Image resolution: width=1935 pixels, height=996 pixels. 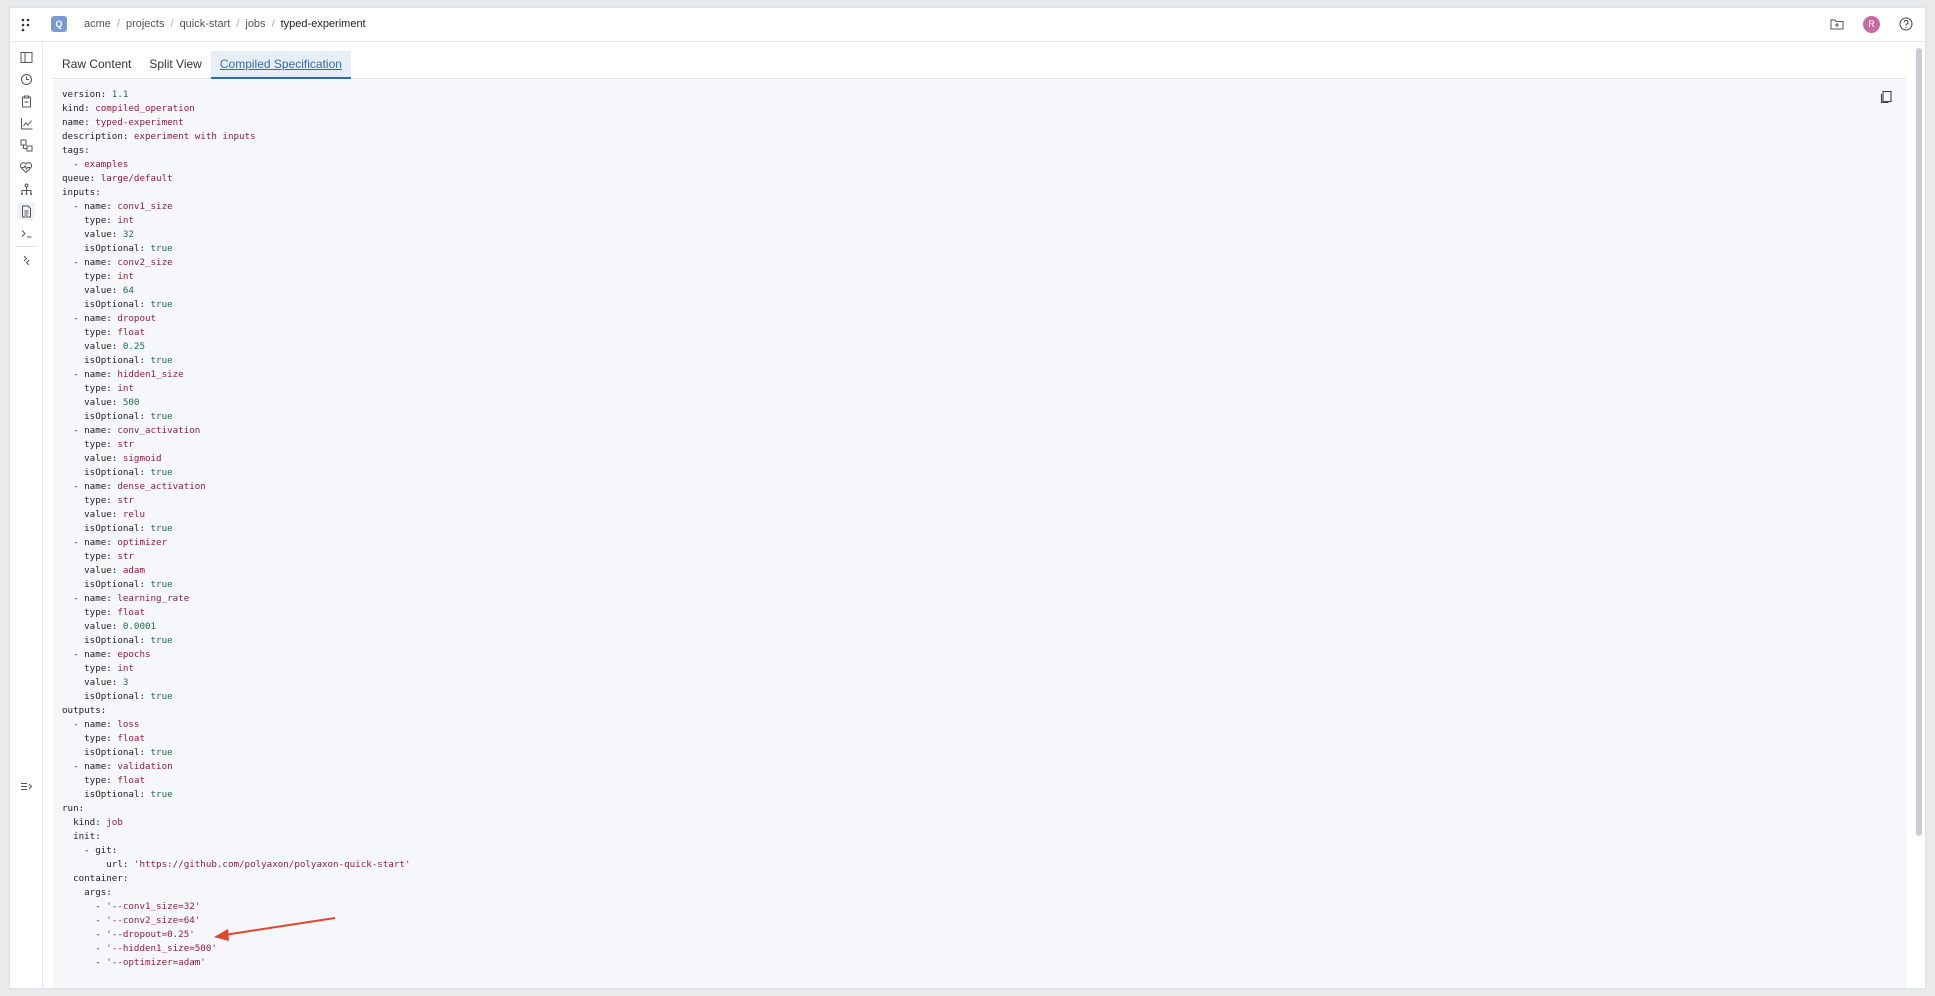 What do you see at coordinates (236, 949) in the screenshot?
I see `code-line: - '--hidden1_size=500'` at bounding box center [236, 949].